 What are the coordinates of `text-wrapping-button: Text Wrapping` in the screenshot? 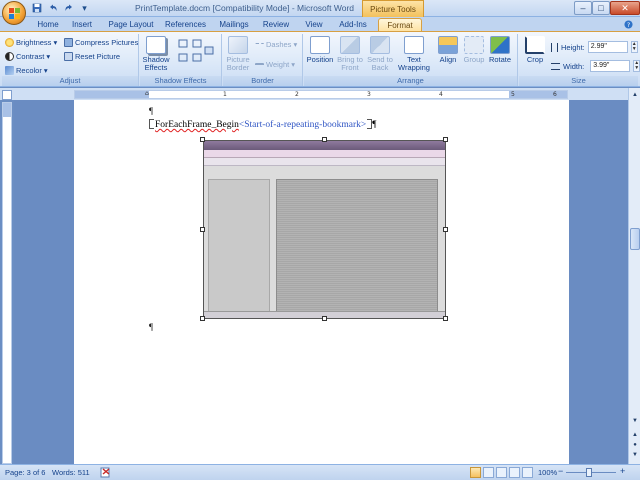 It's located at (414, 54).